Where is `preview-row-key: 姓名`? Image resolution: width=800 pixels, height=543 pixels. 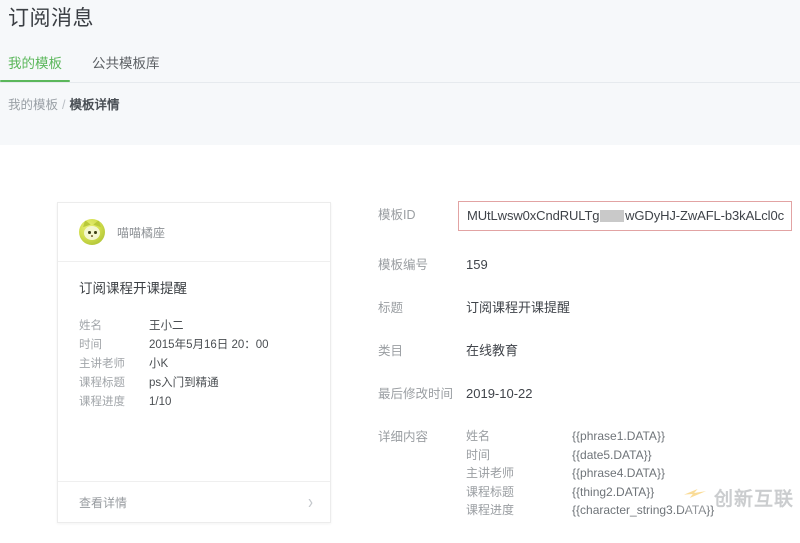 preview-row-key: 姓名 is located at coordinates (90, 326).